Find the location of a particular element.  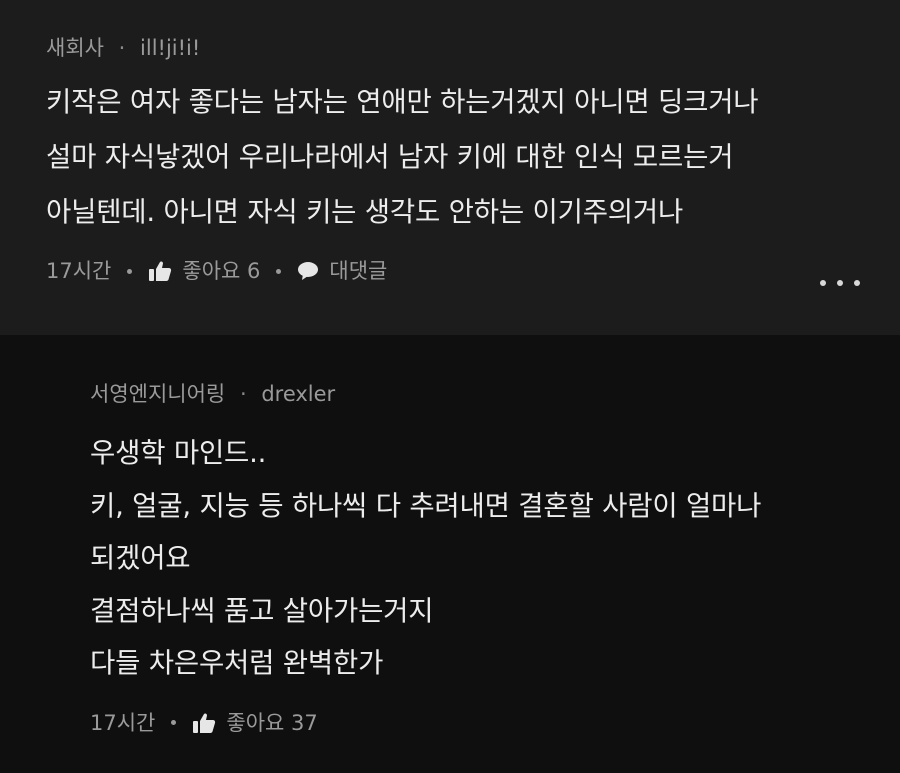

reply-button: 대댓글 is located at coordinates (342, 271).